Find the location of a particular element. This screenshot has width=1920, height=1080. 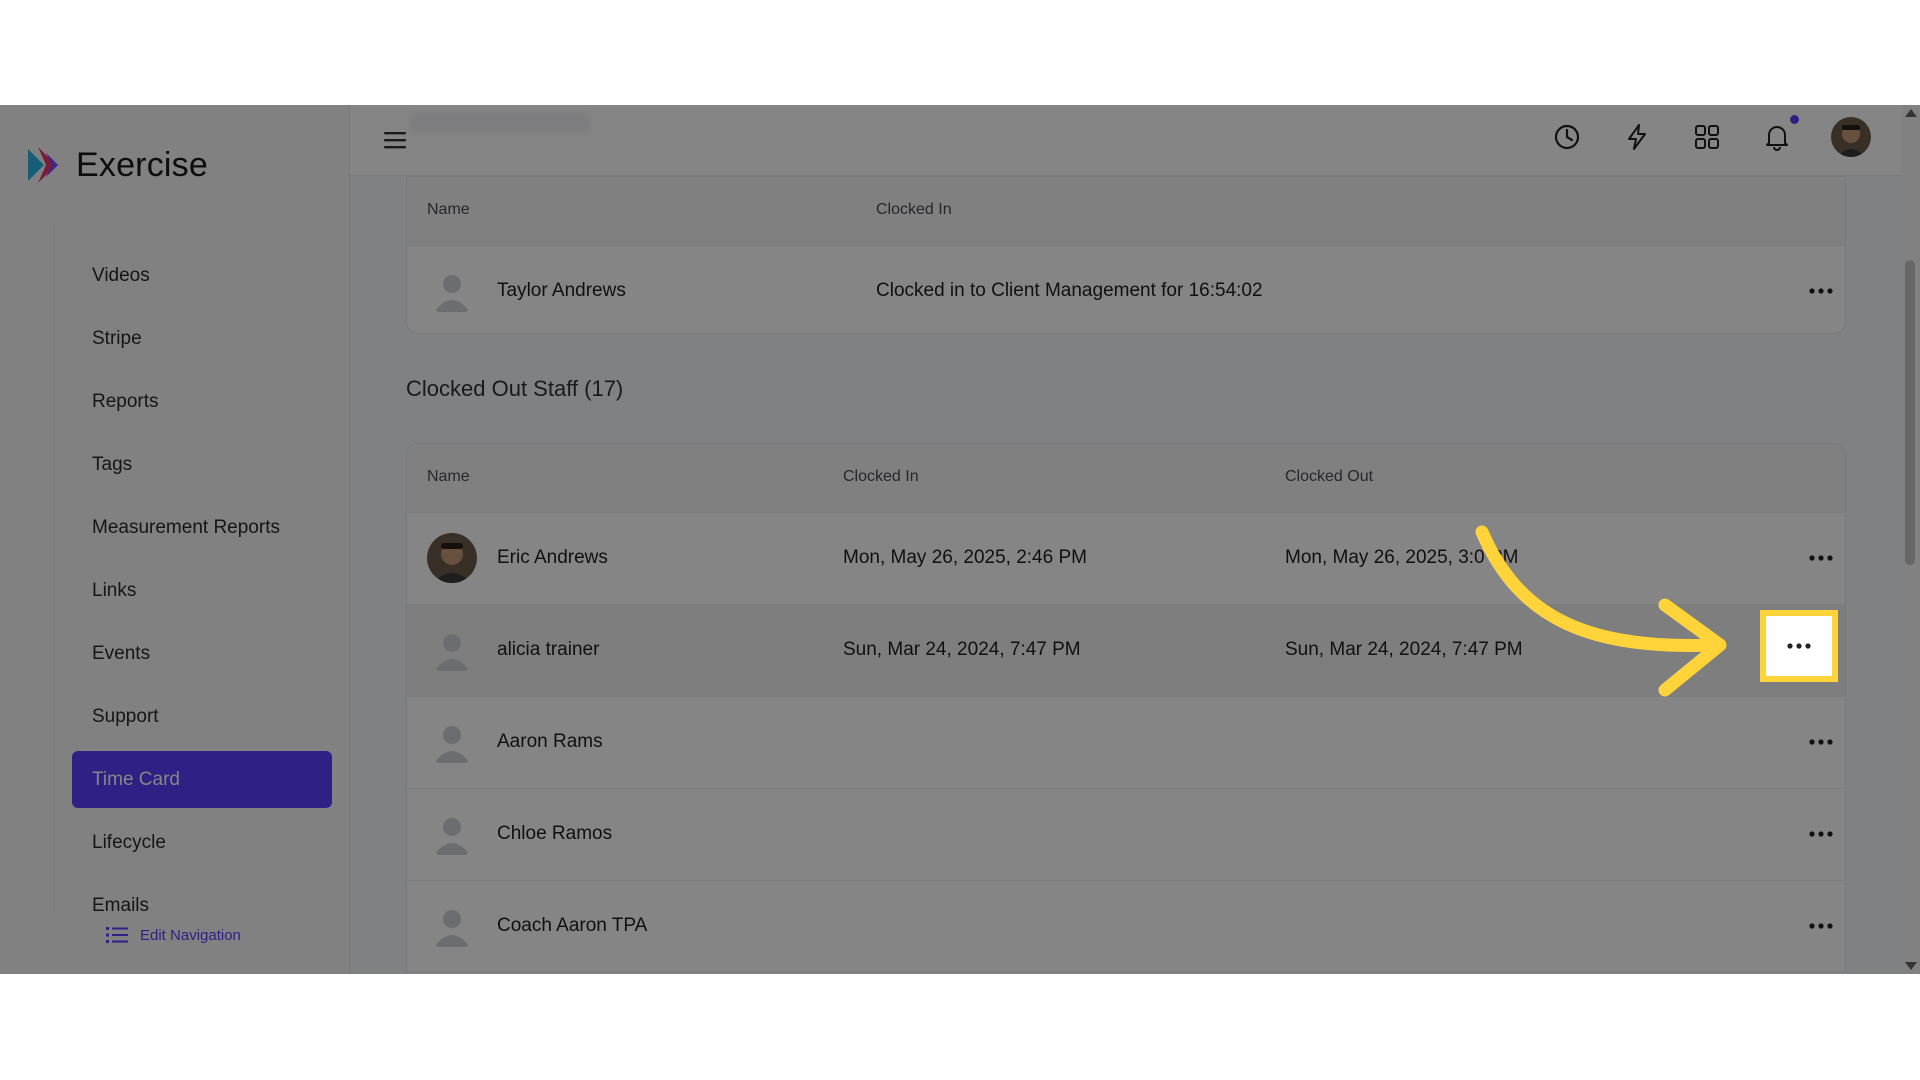

user-avatar is located at coordinates (1851, 137).